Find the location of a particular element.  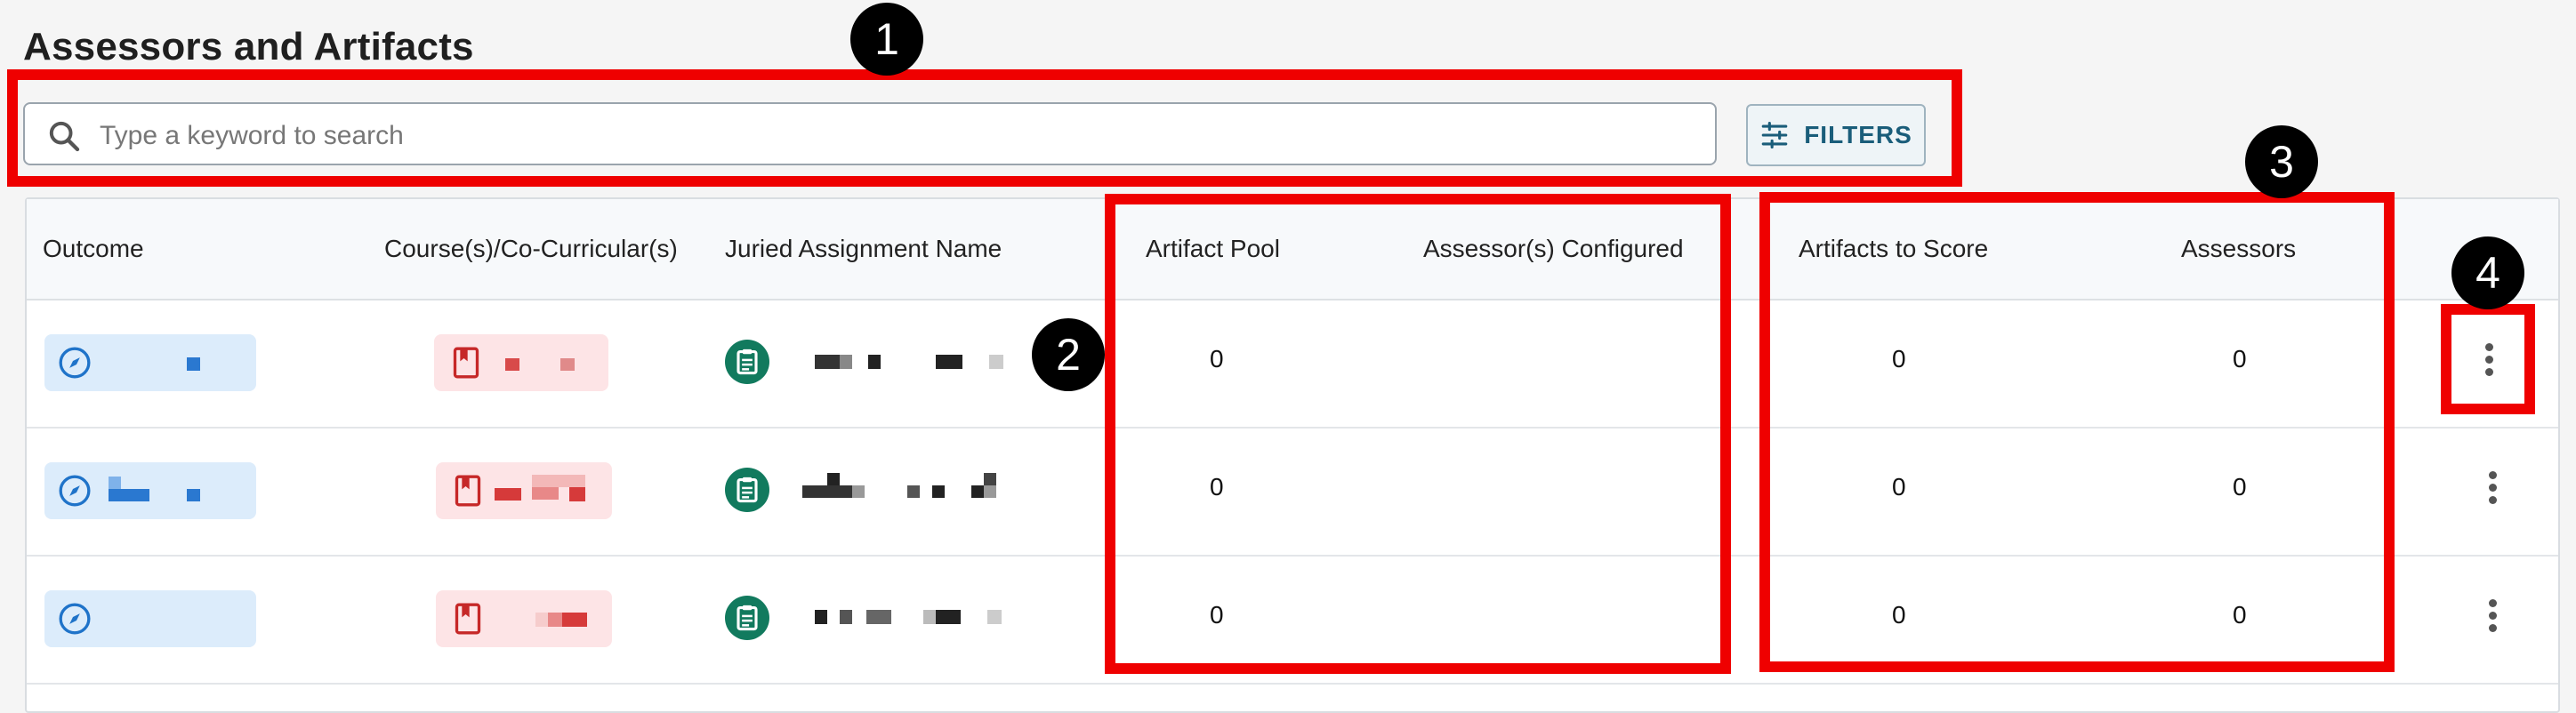

annotation-badge-2: 2 is located at coordinates (1068, 354).